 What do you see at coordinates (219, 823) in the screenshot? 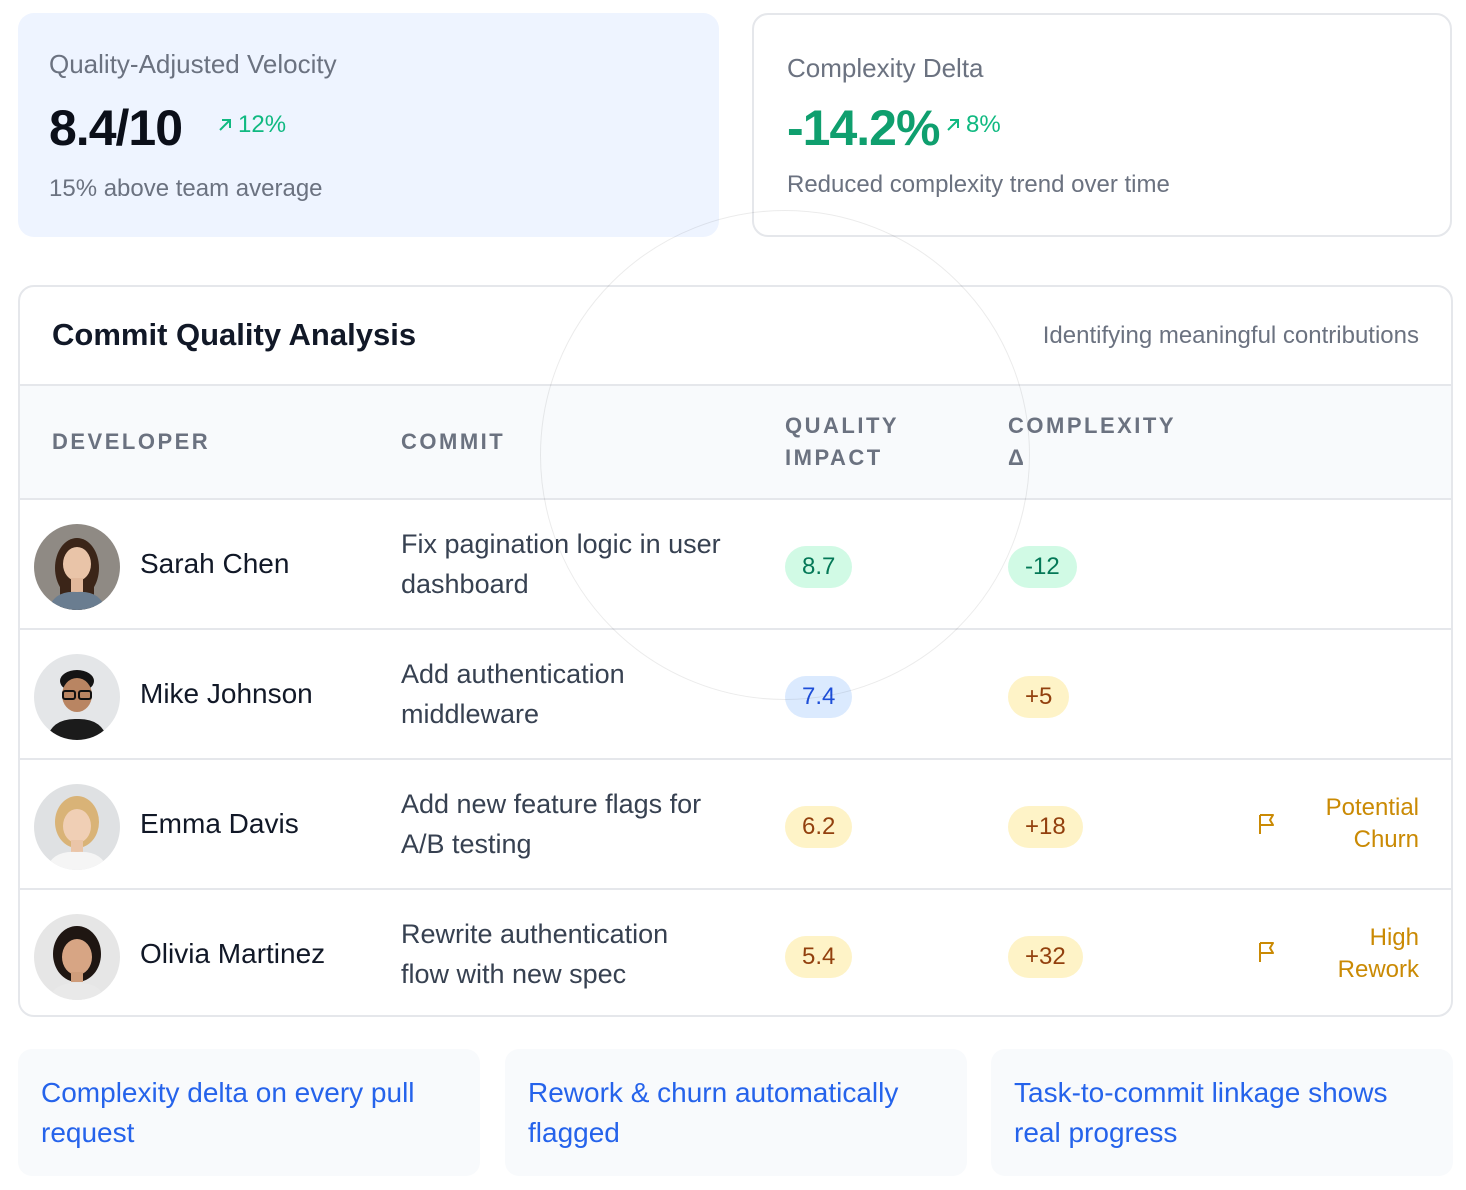
I see `developer-name: Emma Davis` at bounding box center [219, 823].